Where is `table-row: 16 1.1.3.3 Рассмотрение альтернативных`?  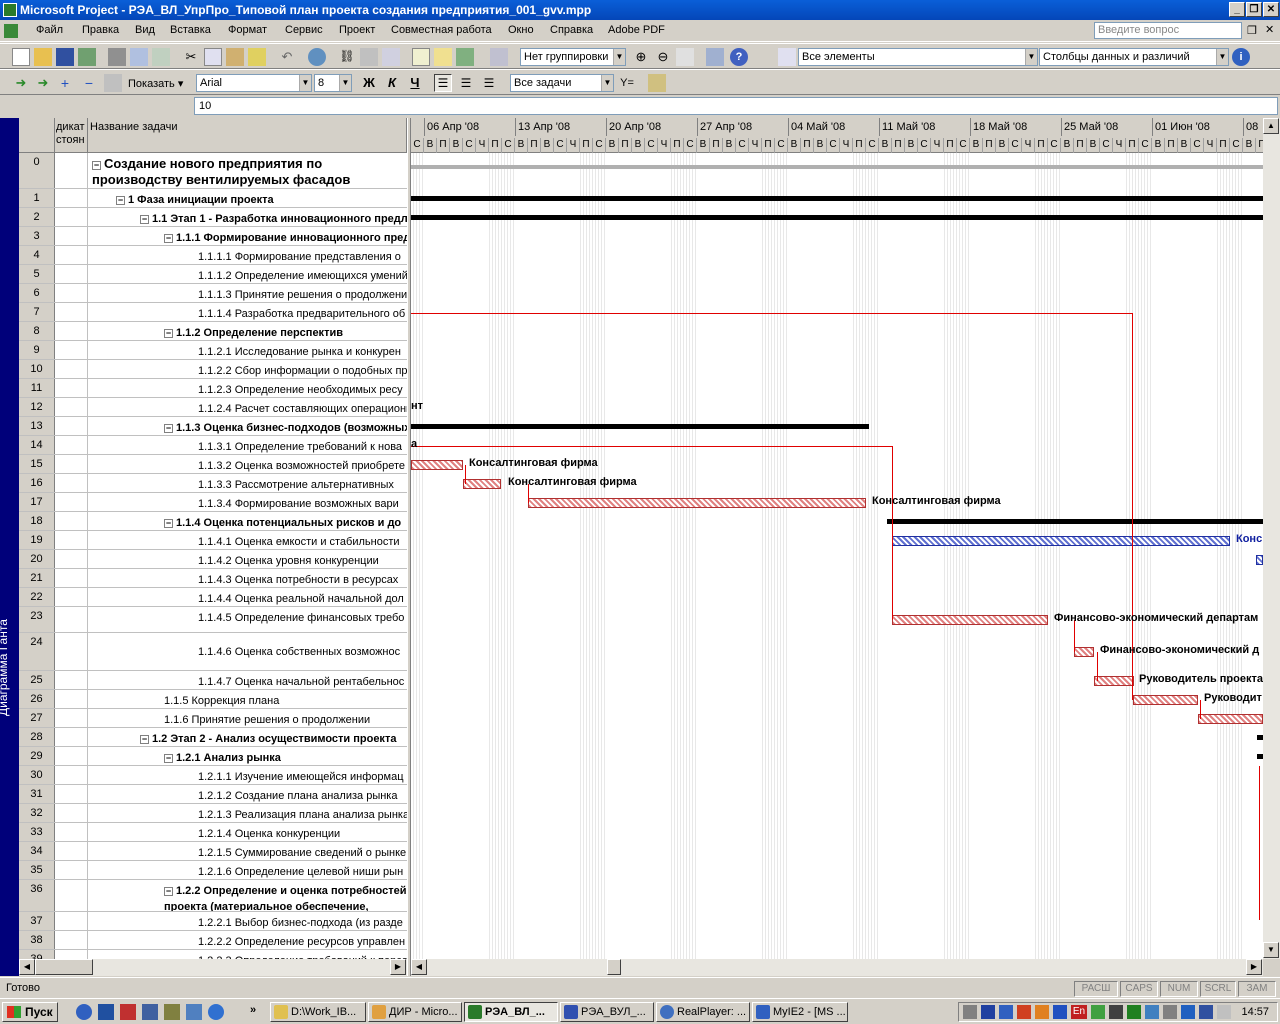
table-row: 16 1.1.3.3 Рассмотрение альтернативных is located at coordinates (213, 483).